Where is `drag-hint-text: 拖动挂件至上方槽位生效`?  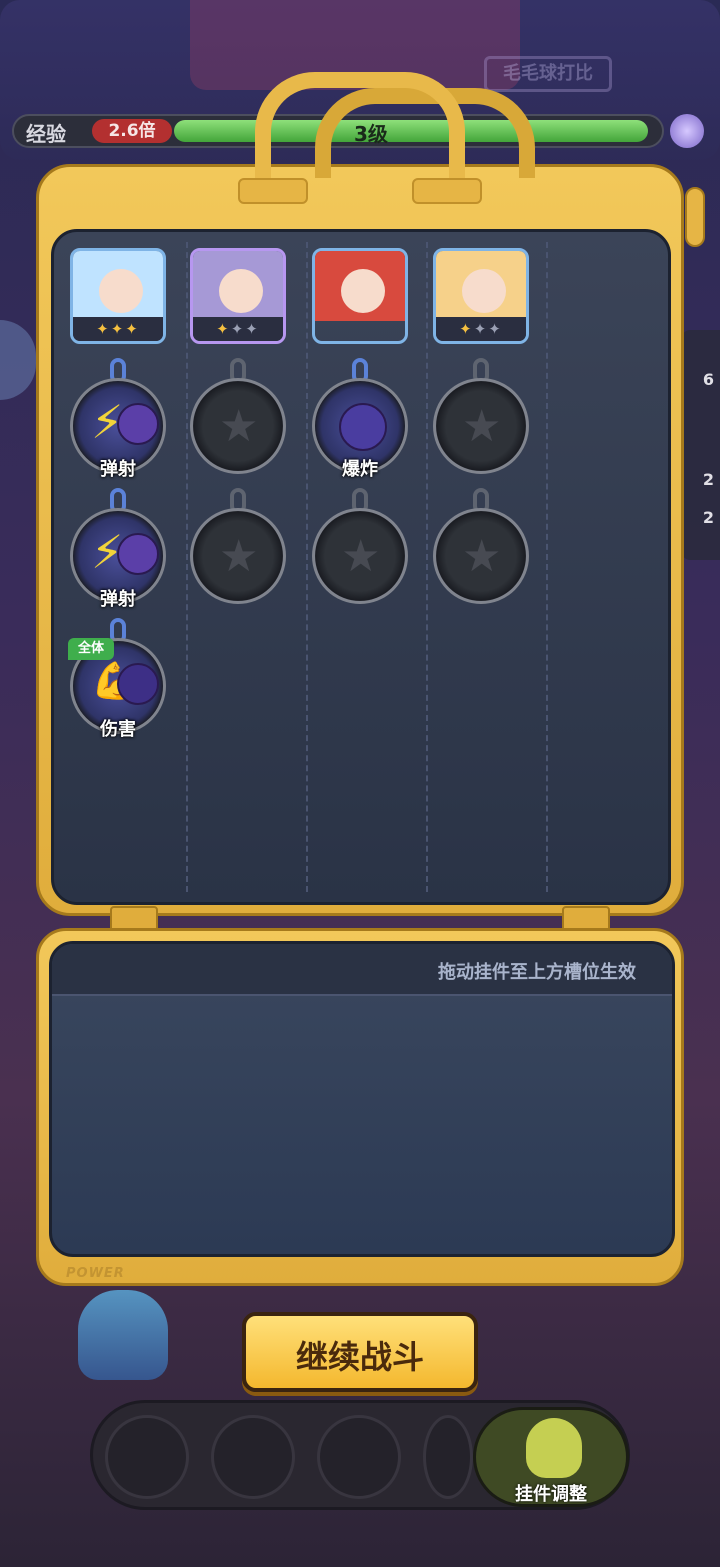
drag-hint-text: 拖动挂件至上方槽位生效 is located at coordinates (537, 972).